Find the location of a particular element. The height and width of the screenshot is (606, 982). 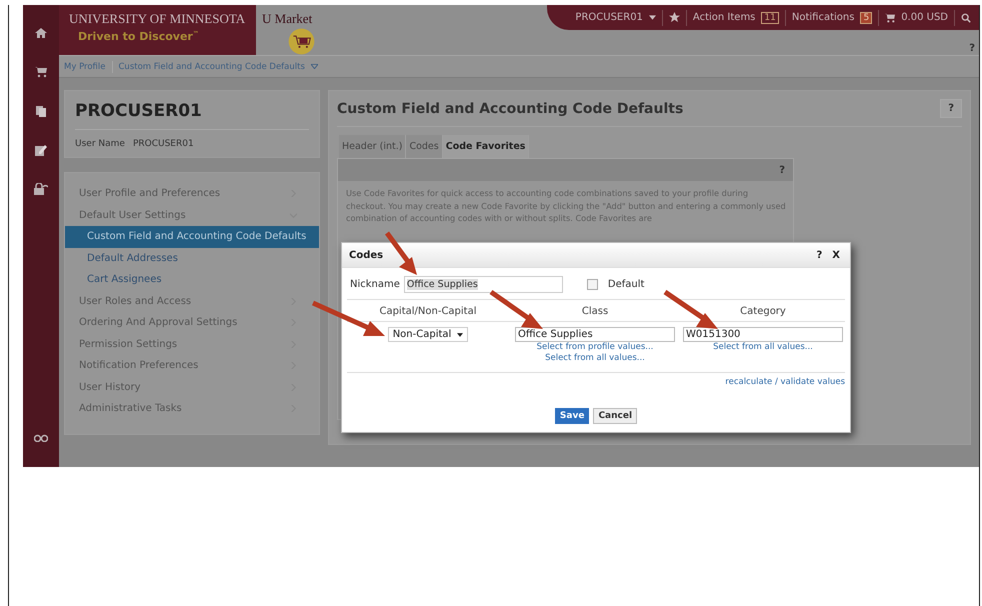

star-icon is located at coordinates (674, 17).